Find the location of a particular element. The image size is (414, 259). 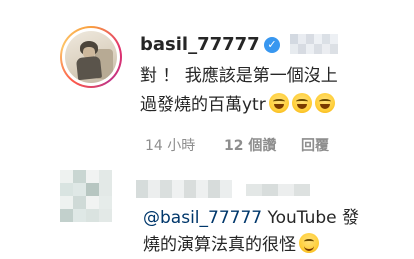

reply-text-line-2: 燒的演算法真的很怪 is located at coordinates (219, 245).